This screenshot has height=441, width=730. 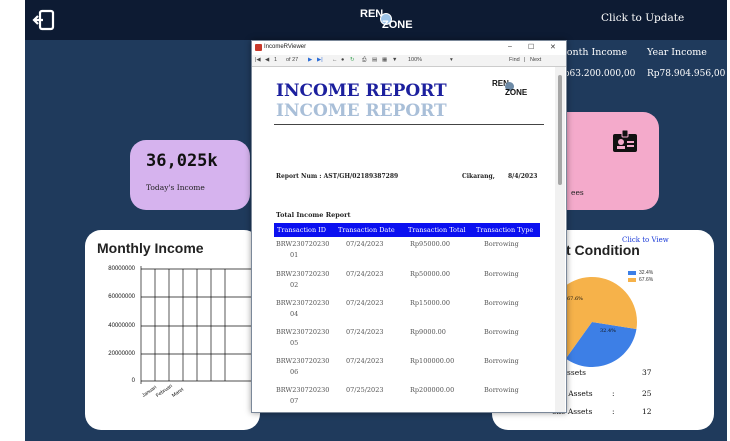 I want to click on transaction-id-suffix: 06, so click(x=294, y=372).